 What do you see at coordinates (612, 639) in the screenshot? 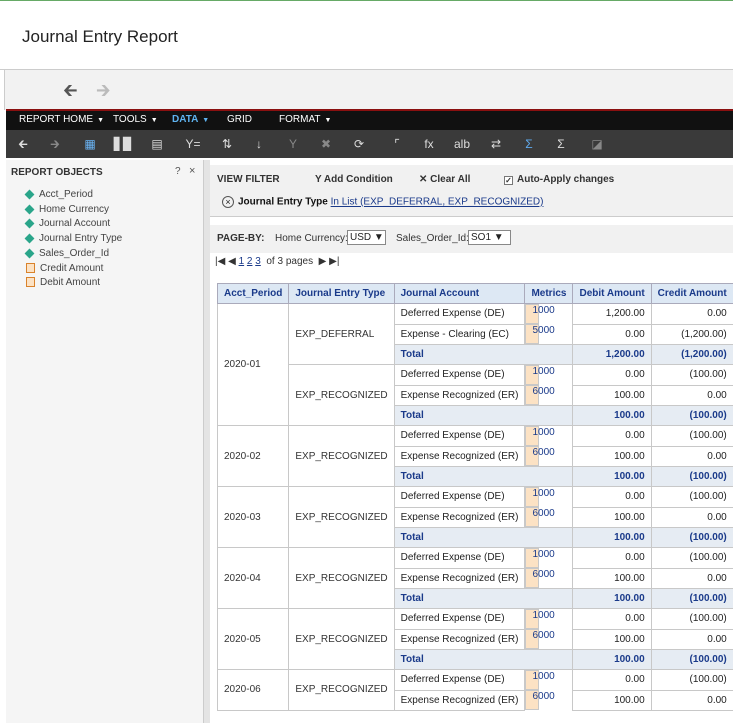
I see `debit-cell: 100.00` at bounding box center [612, 639].